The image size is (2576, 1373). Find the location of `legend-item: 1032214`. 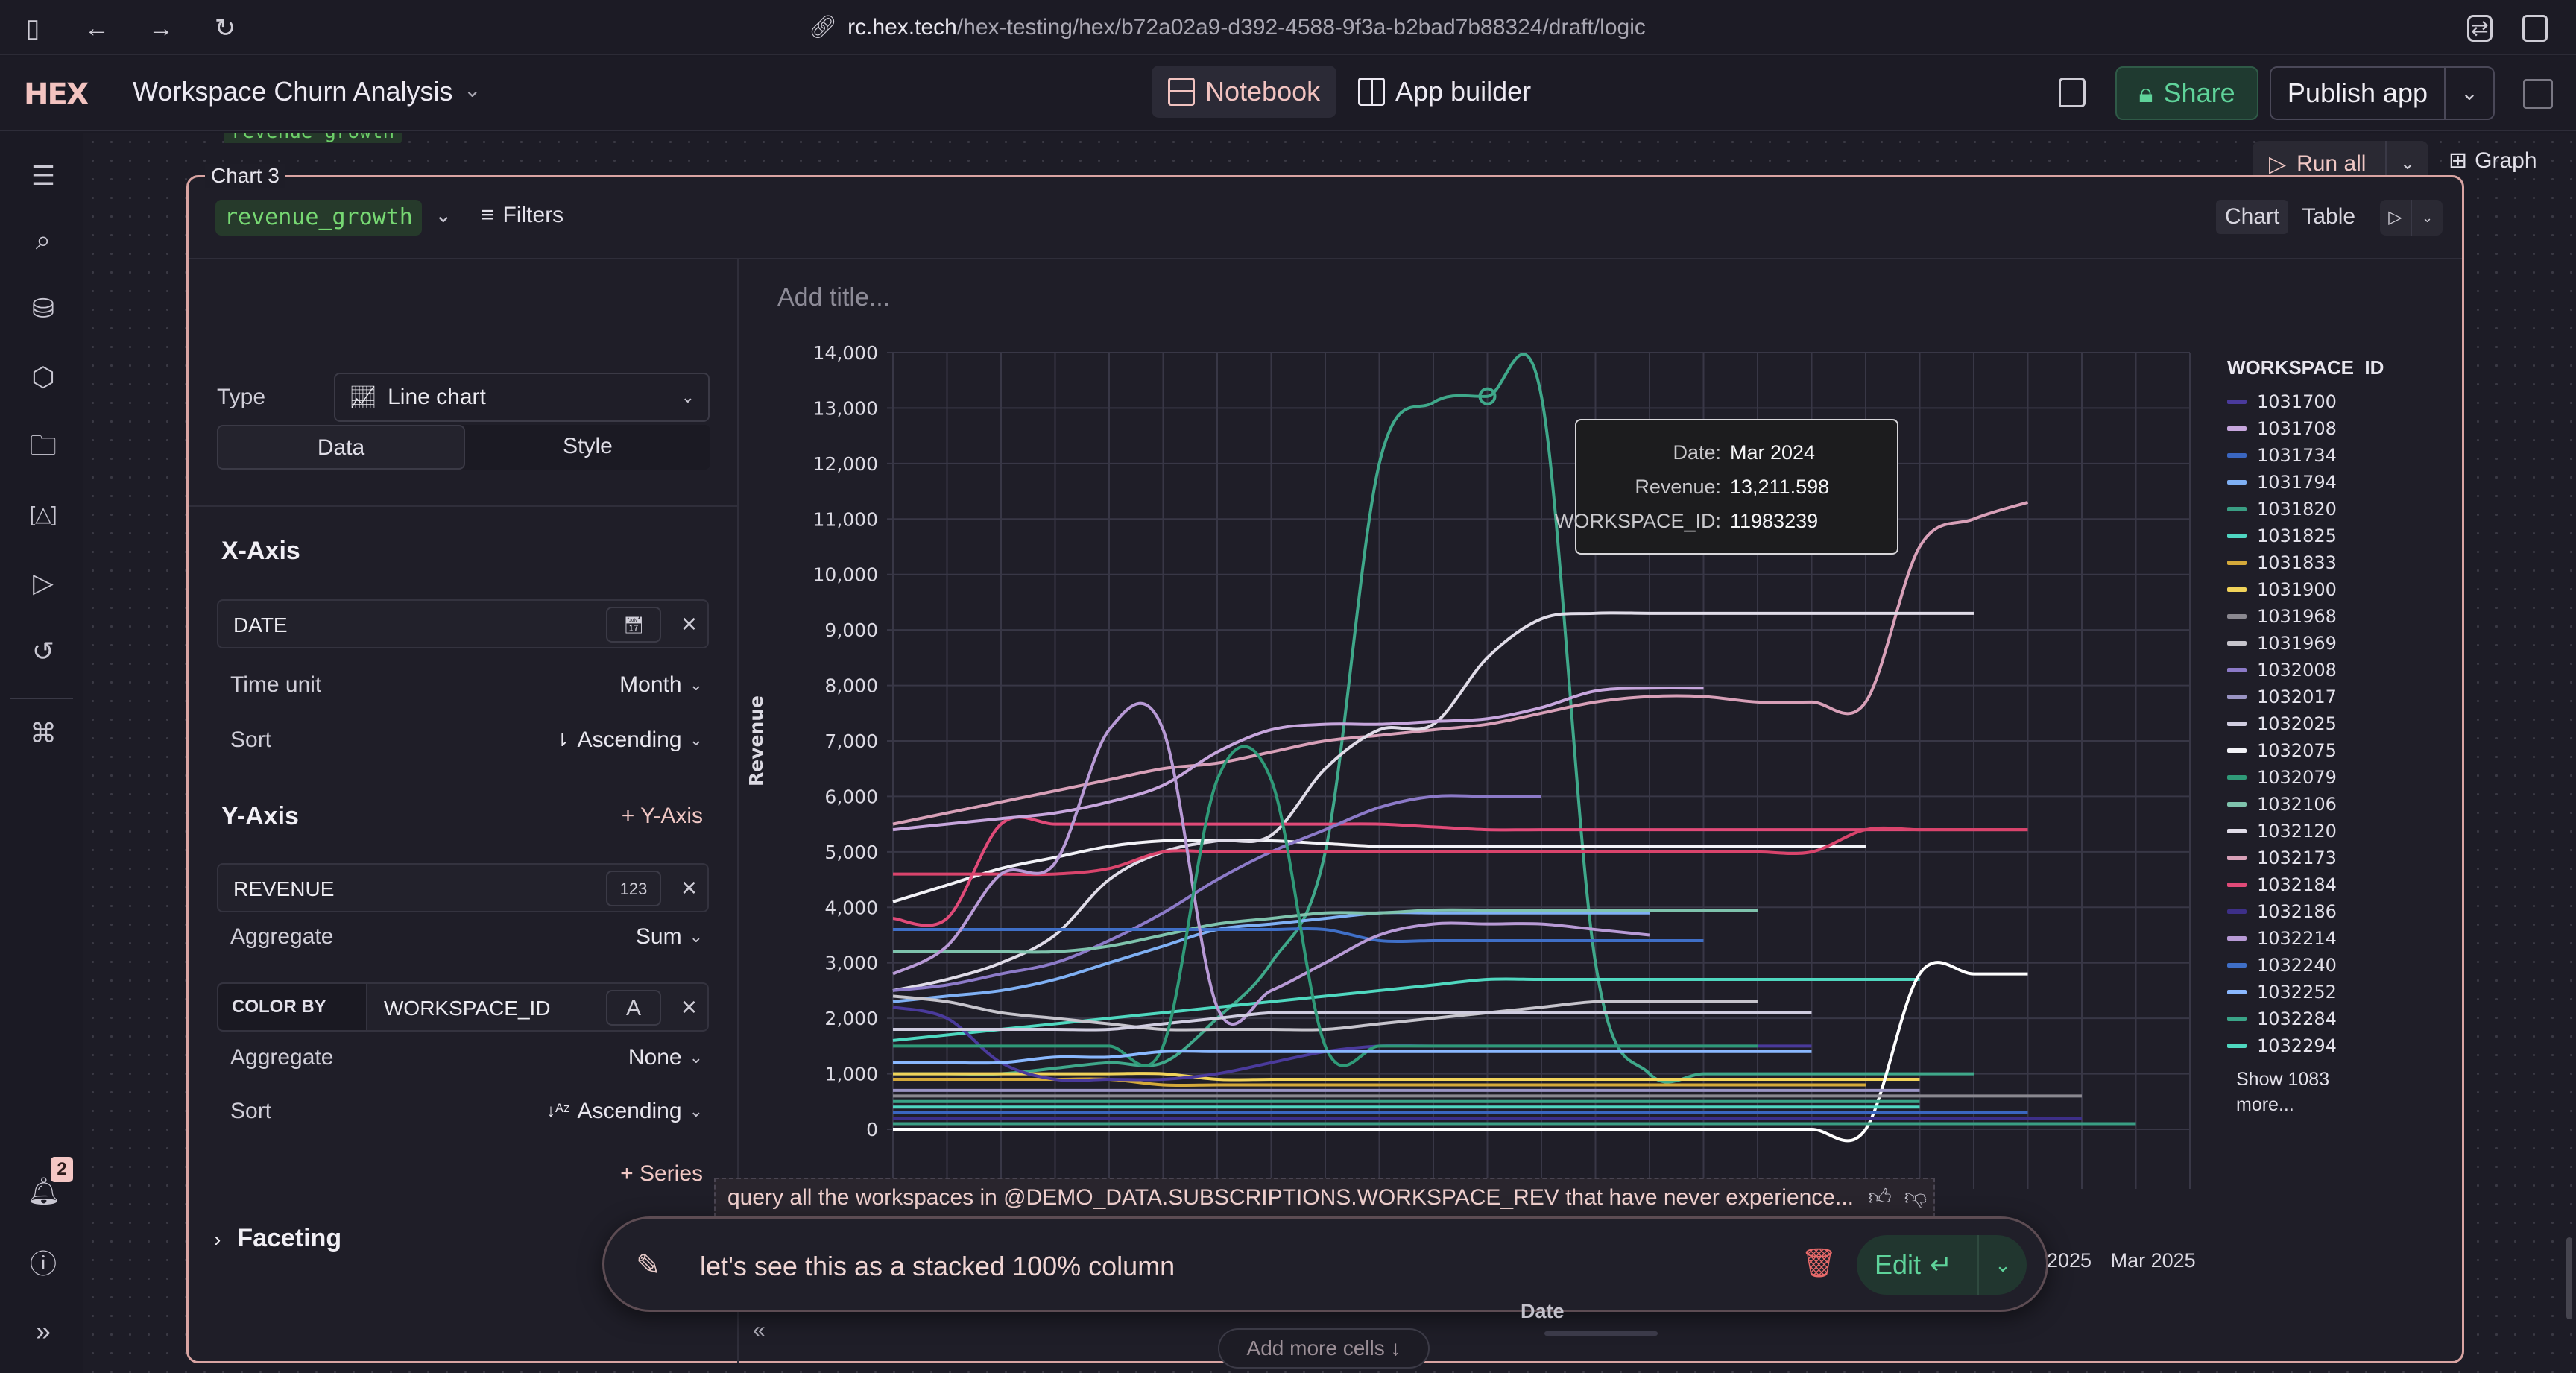

legend-item: 1032214 is located at coordinates (2324, 938).